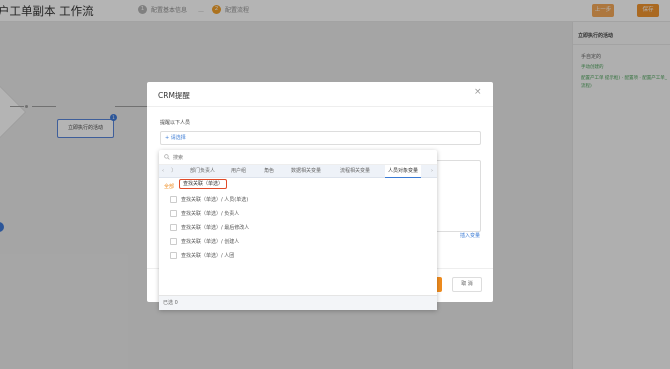  Describe the element at coordinates (167, 157) in the screenshot. I see `search-icon` at that location.